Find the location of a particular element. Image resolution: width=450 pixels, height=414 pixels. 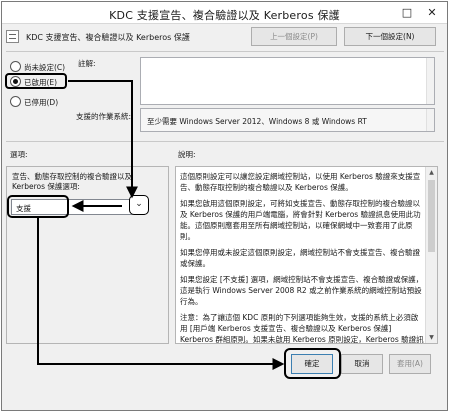

options-section-label: 選項: is located at coordinates (19, 154).